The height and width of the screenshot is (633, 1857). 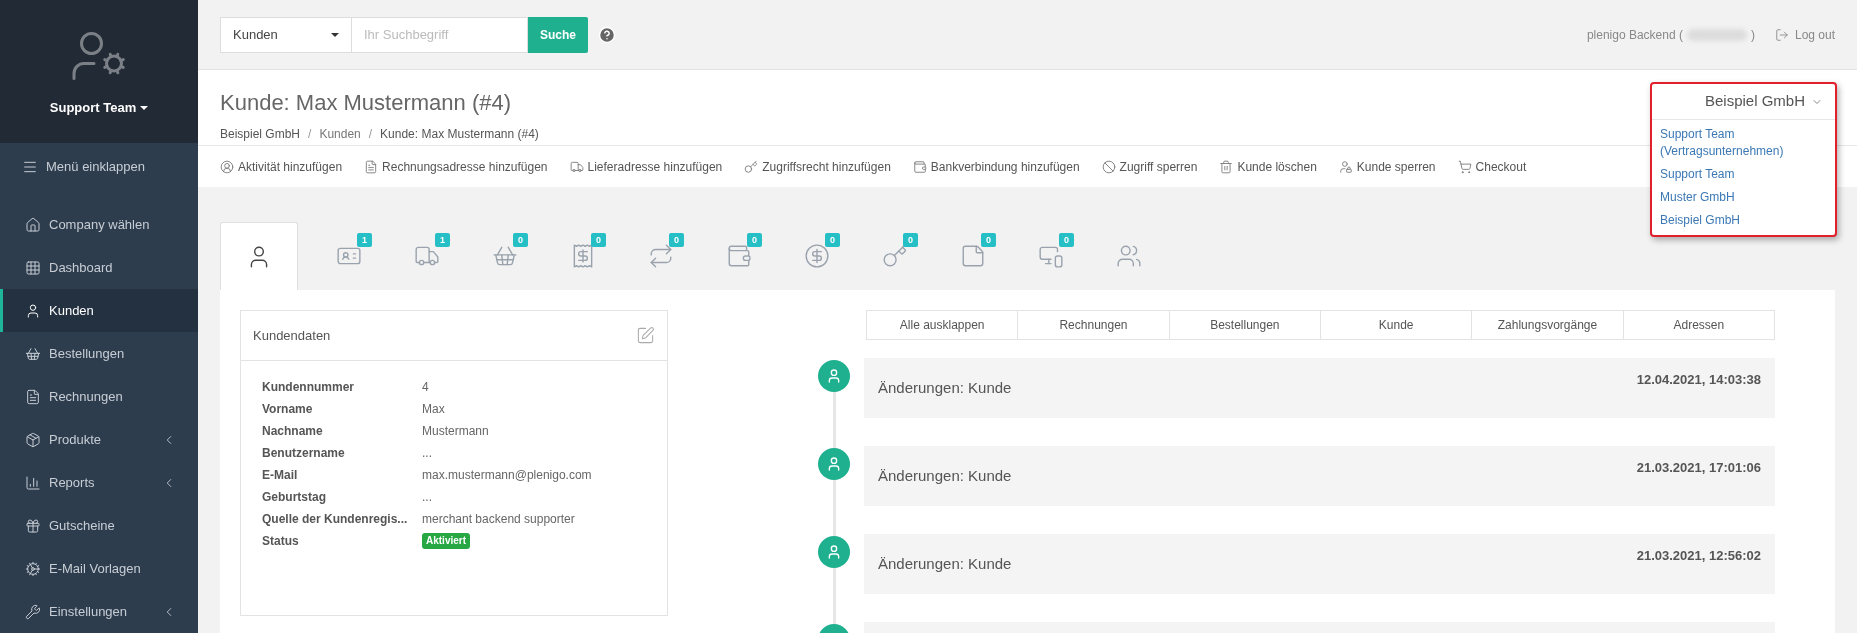 What do you see at coordinates (1781, 34) in the screenshot?
I see `logout-icon` at bounding box center [1781, 34].